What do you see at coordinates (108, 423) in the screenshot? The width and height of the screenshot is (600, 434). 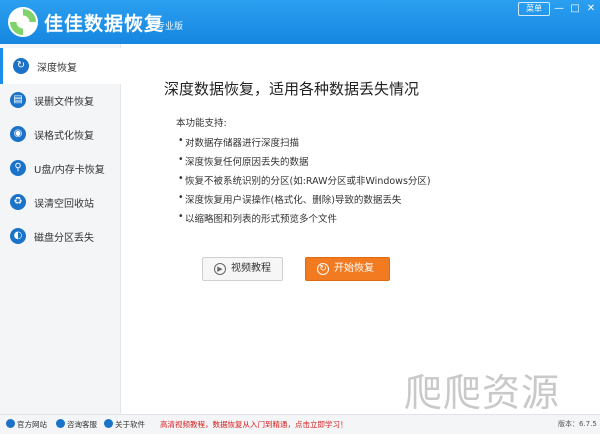 I see `info-icon` at bounding box center [108, 423].